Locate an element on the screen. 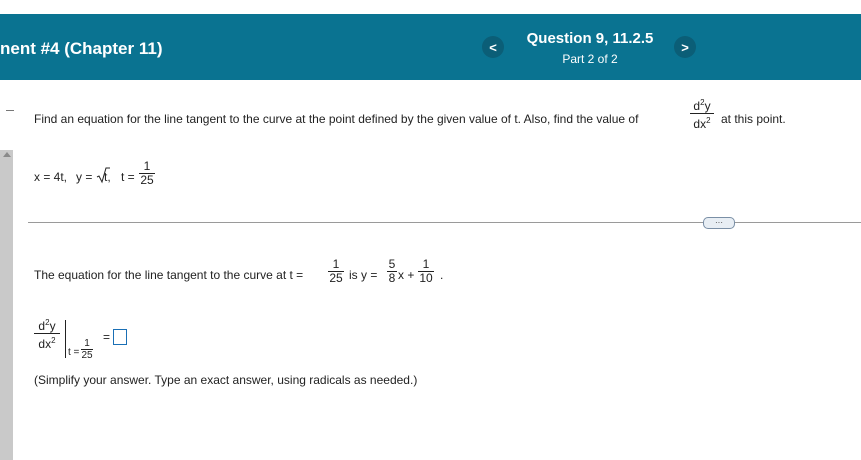 The width and height of the screenshot is (861, 460). given-t-label: t = is located at coordinates (128, 177).